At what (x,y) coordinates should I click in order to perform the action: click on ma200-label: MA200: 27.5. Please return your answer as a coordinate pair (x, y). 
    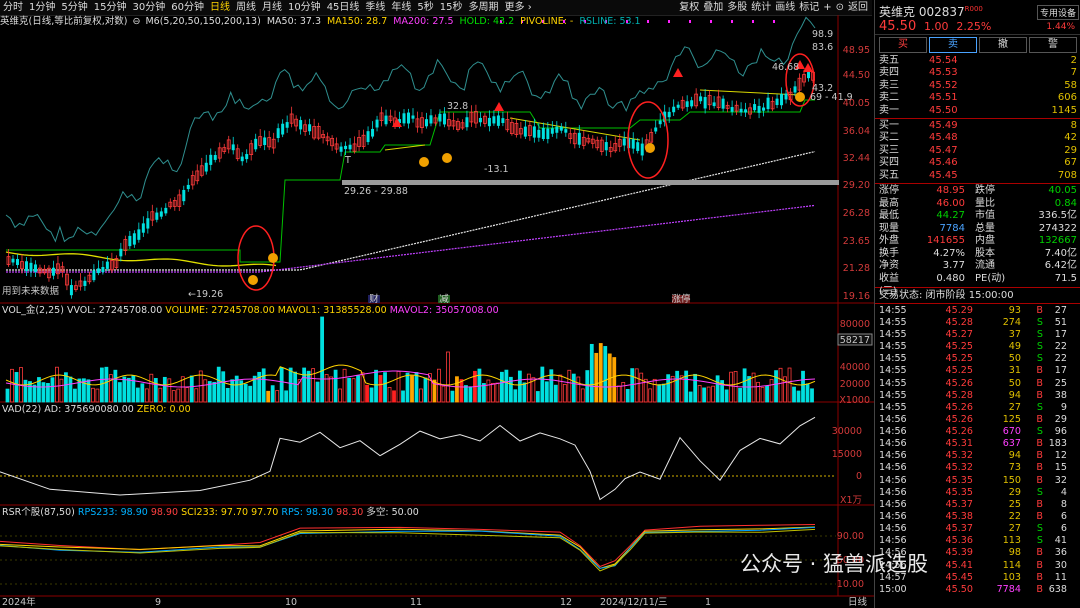
    Looking at the image, I should click on (423, 21).